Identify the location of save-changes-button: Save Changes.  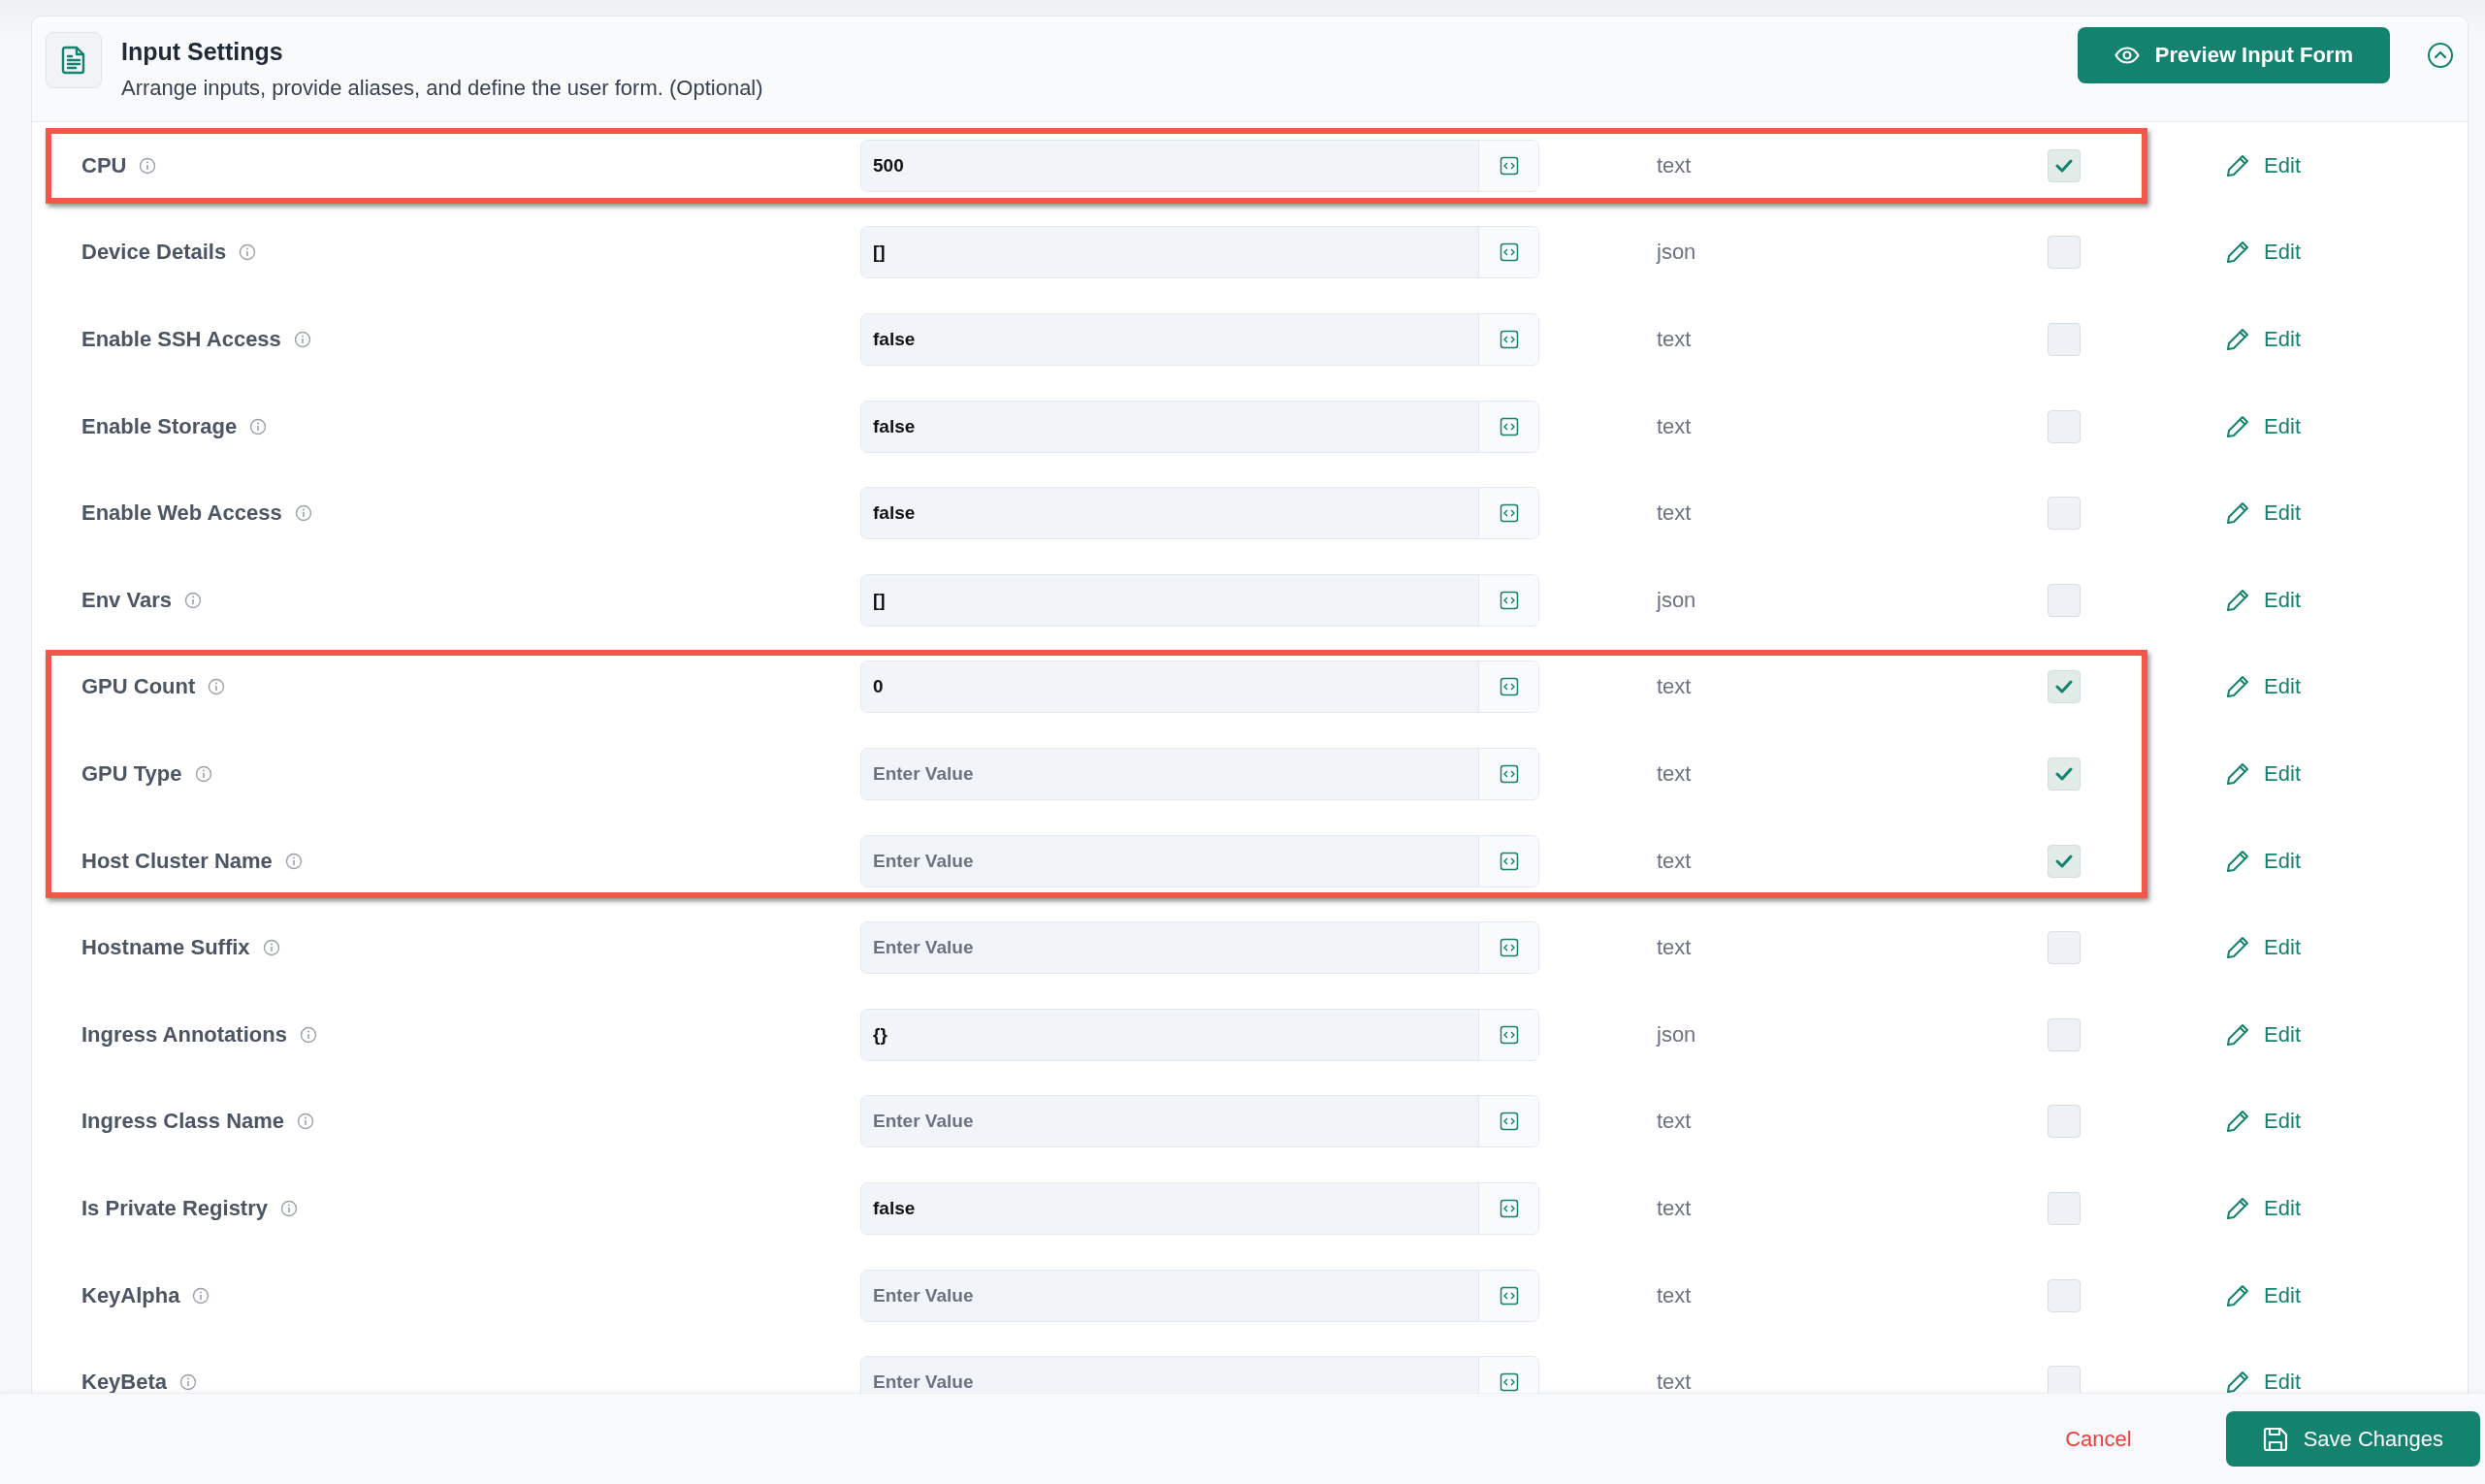
(2352, 1439).